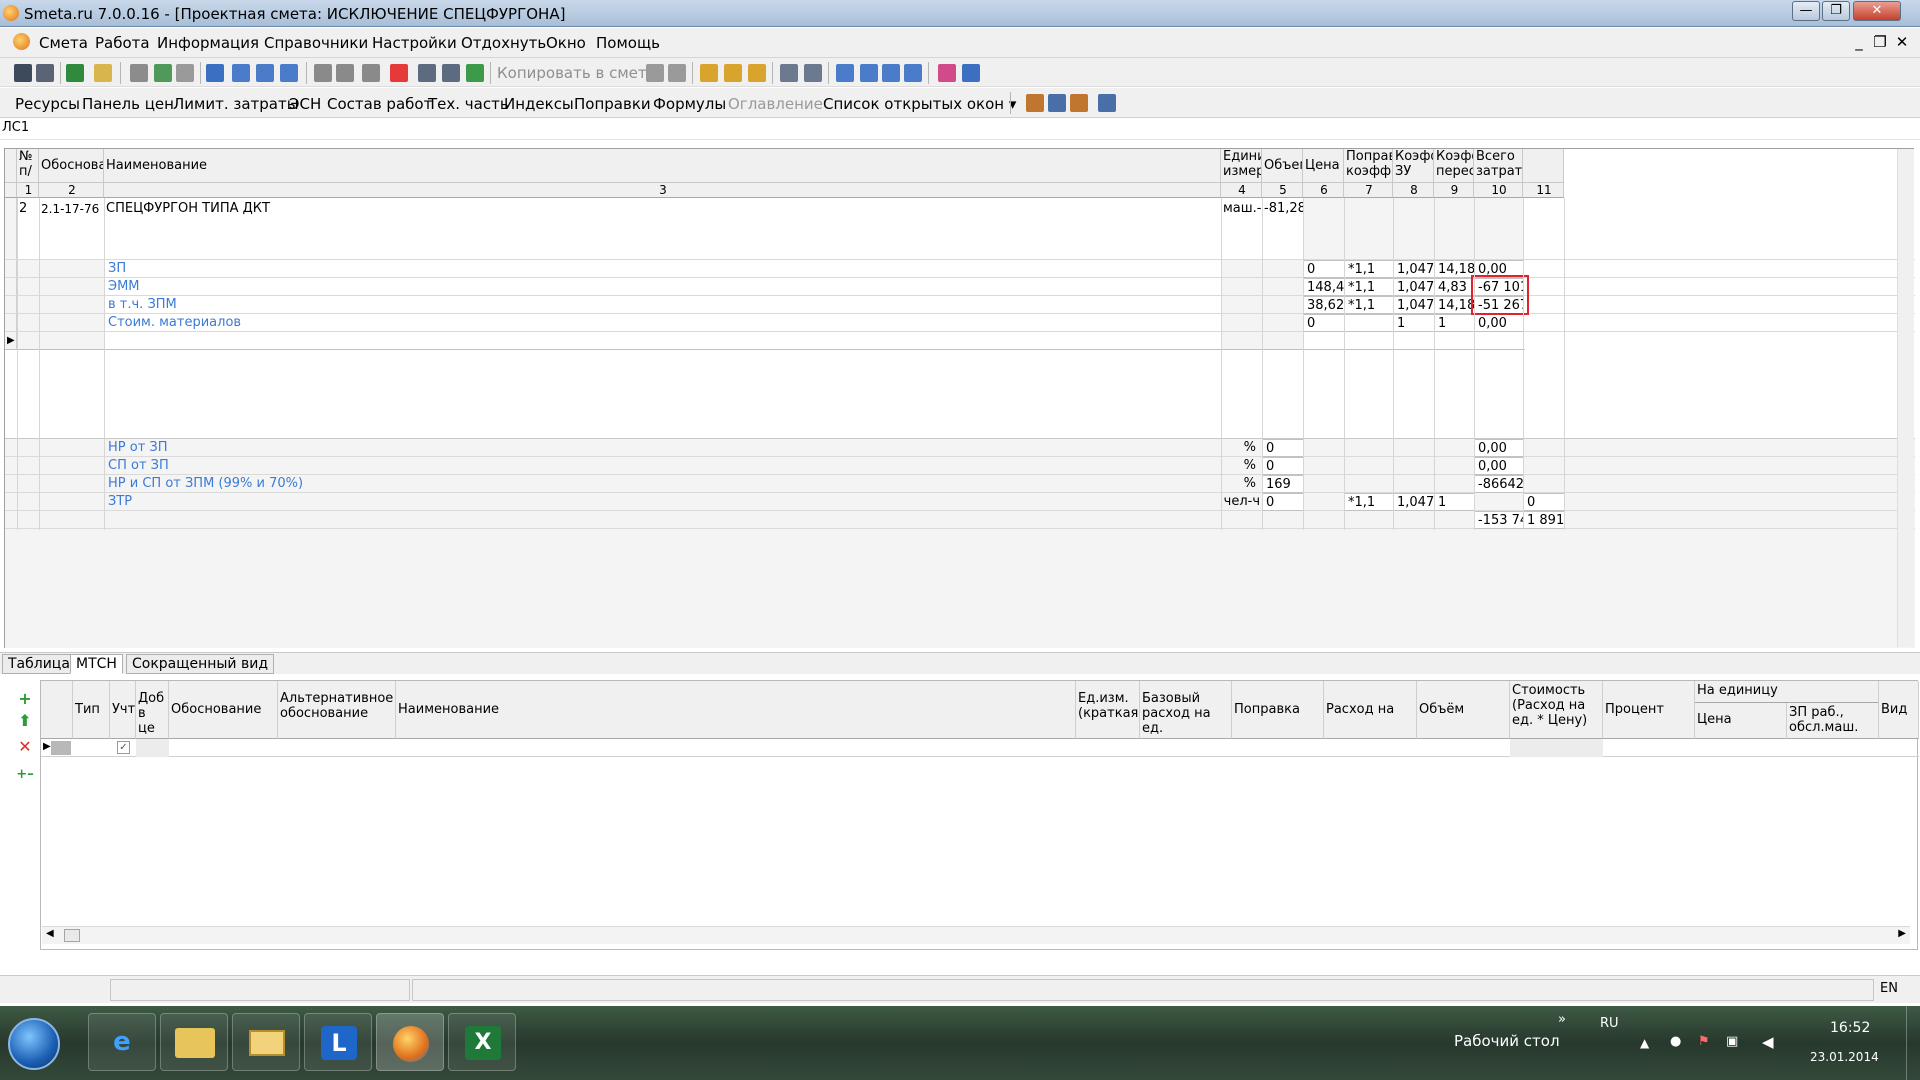 The image size is (1920, 1080). I want to click on subrow-corr, so click(1369, 323).